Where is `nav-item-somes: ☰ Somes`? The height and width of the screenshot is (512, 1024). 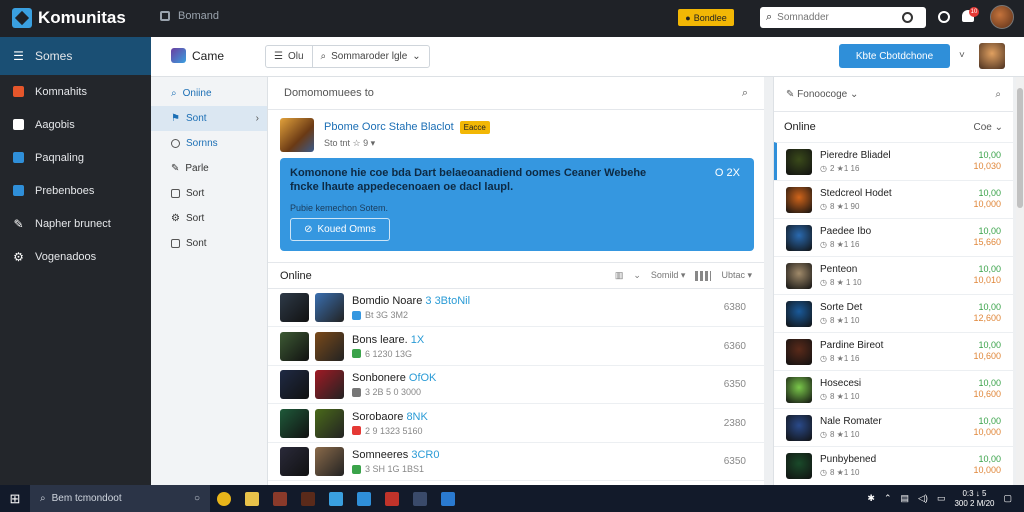 nav-item-somes: ☰ Somes is located at coordinates (75, 56).